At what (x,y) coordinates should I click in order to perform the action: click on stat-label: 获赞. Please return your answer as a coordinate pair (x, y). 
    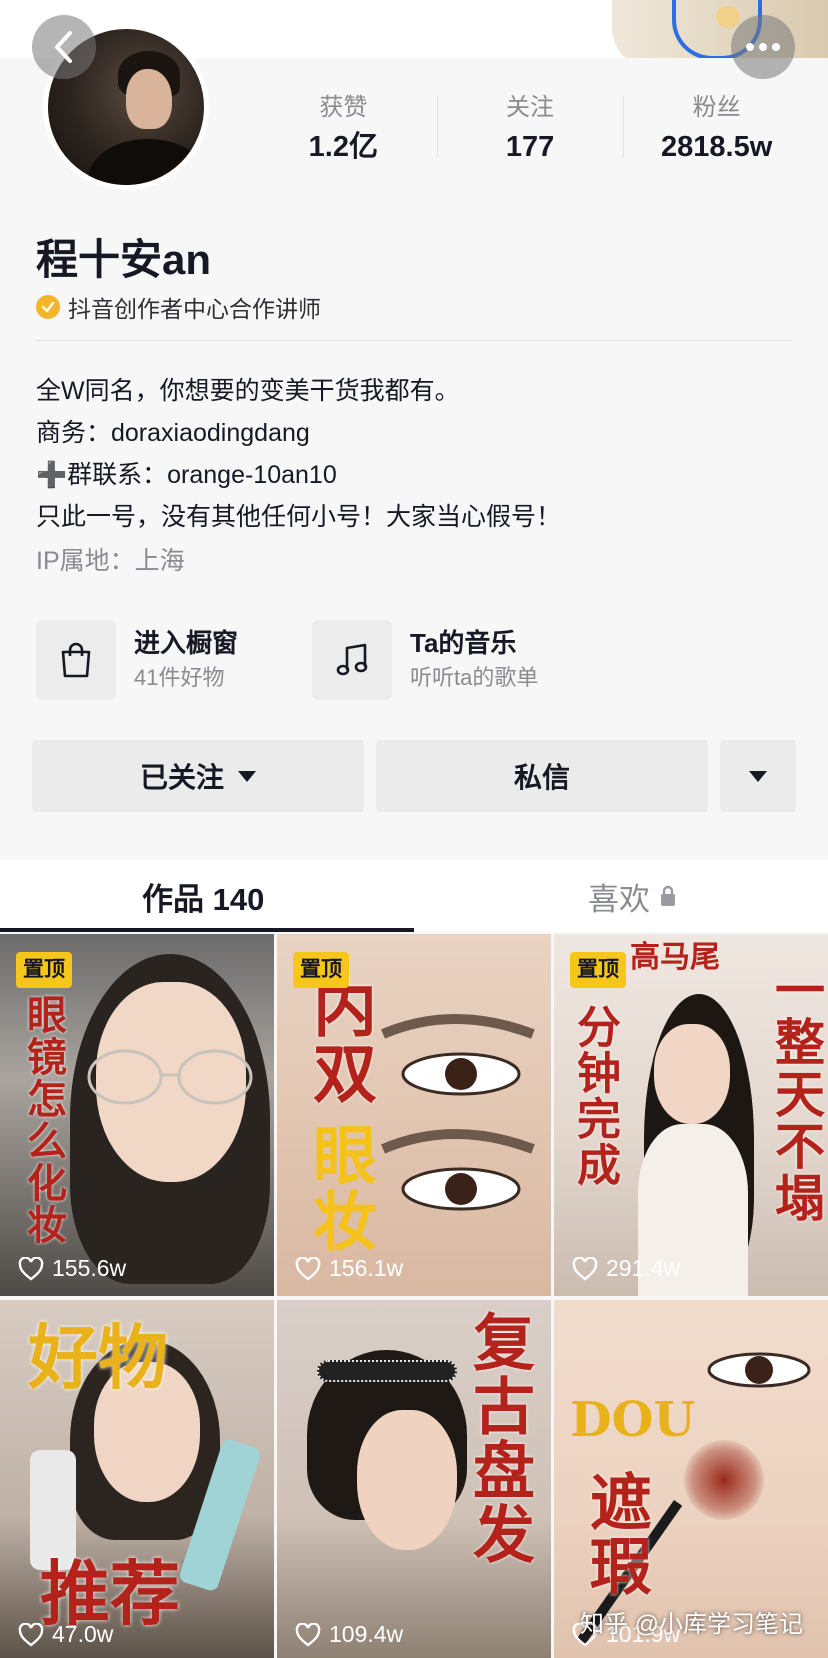
    Looking at the image, I should click on (343, 107).